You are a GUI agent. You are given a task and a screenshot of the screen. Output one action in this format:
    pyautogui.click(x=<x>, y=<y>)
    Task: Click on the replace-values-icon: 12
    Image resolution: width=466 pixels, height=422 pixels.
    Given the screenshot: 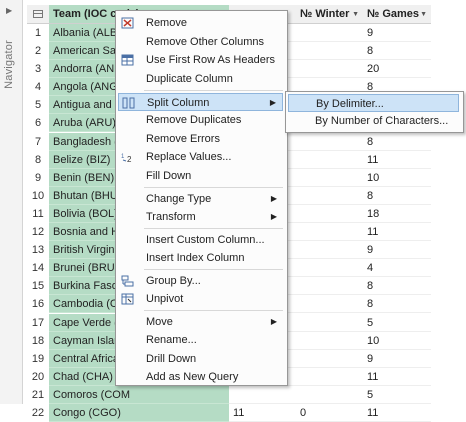 What is the action you would take?
    pyautogui.click(x=126, y=158)
    